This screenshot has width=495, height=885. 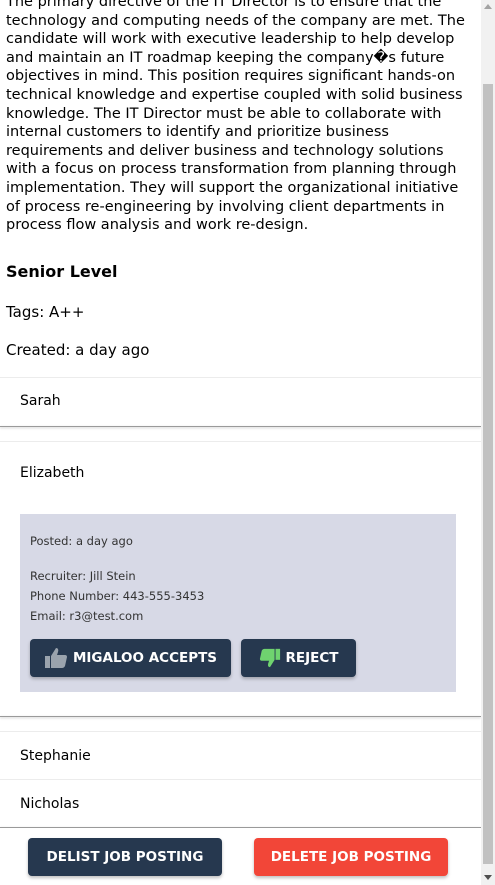 I want to click on reject-button: REJECT, so click(x=298, y=658).